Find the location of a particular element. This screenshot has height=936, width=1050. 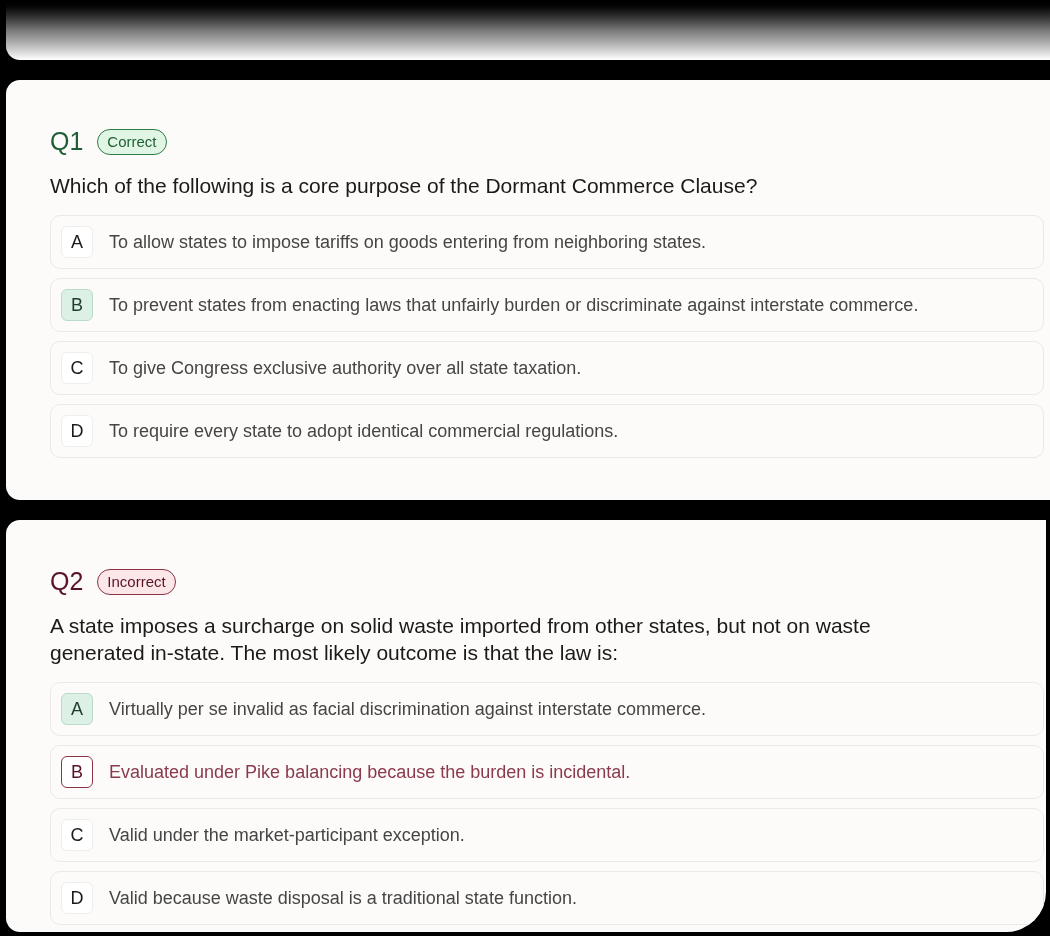

answer-option: A To allow states to impose tariffs on goods entering from neighboring states. is located at coordinates (547, 242).